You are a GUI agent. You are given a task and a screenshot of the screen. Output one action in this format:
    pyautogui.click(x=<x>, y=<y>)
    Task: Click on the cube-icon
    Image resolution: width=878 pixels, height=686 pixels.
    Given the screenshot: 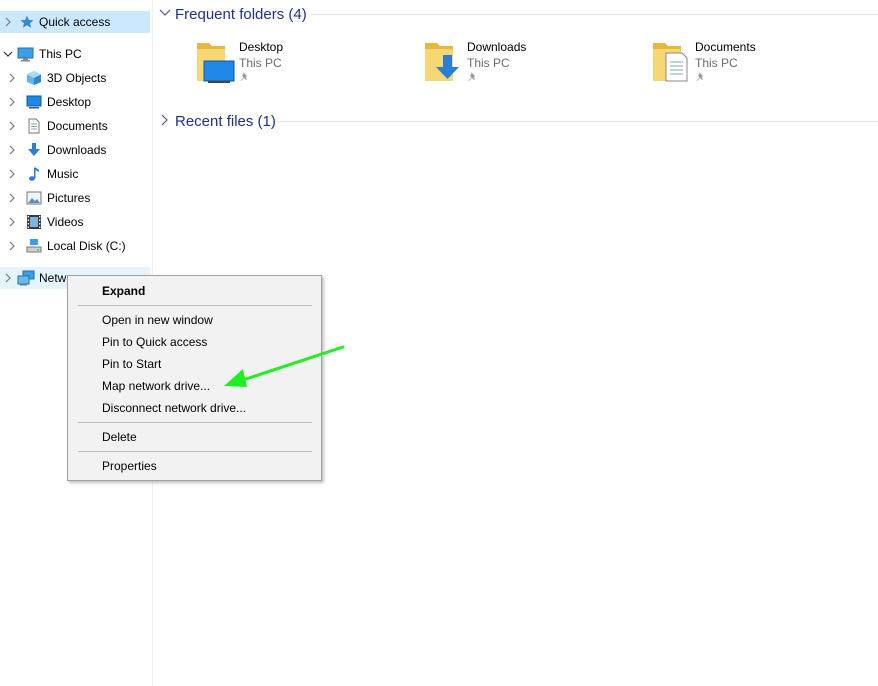 What is the action you would take?
    pyautogui.click(x=34, y=78)
    